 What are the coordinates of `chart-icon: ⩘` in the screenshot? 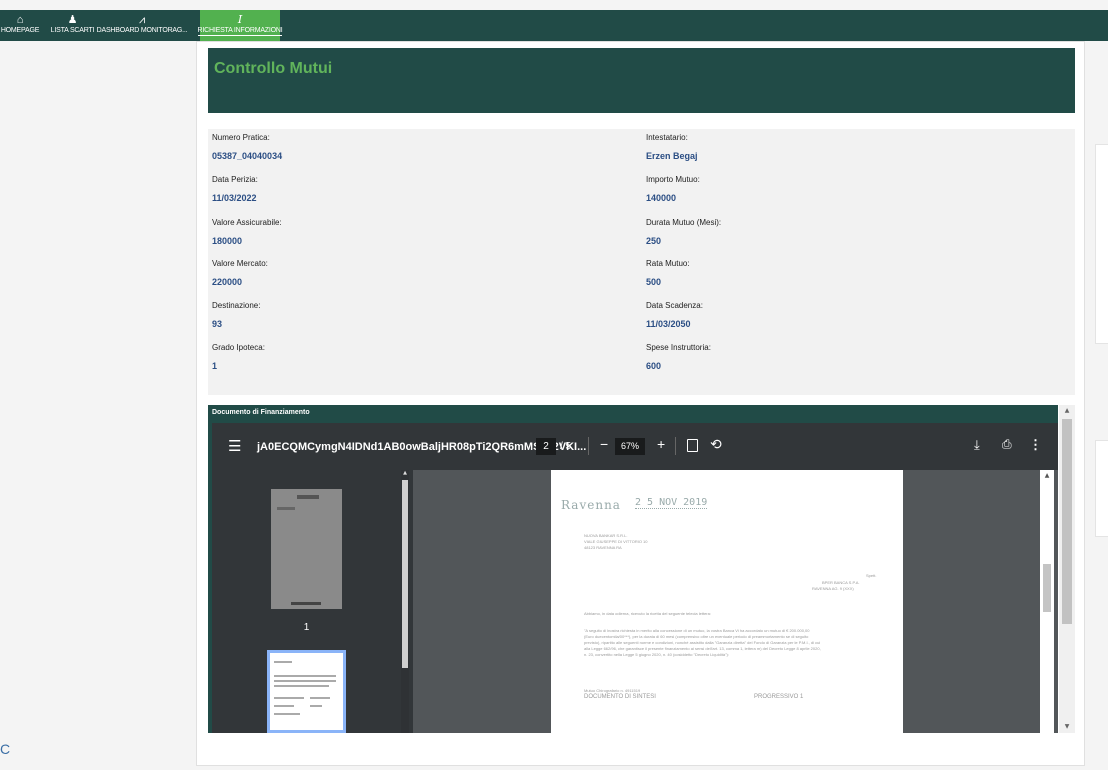 It's located at (141, 20).